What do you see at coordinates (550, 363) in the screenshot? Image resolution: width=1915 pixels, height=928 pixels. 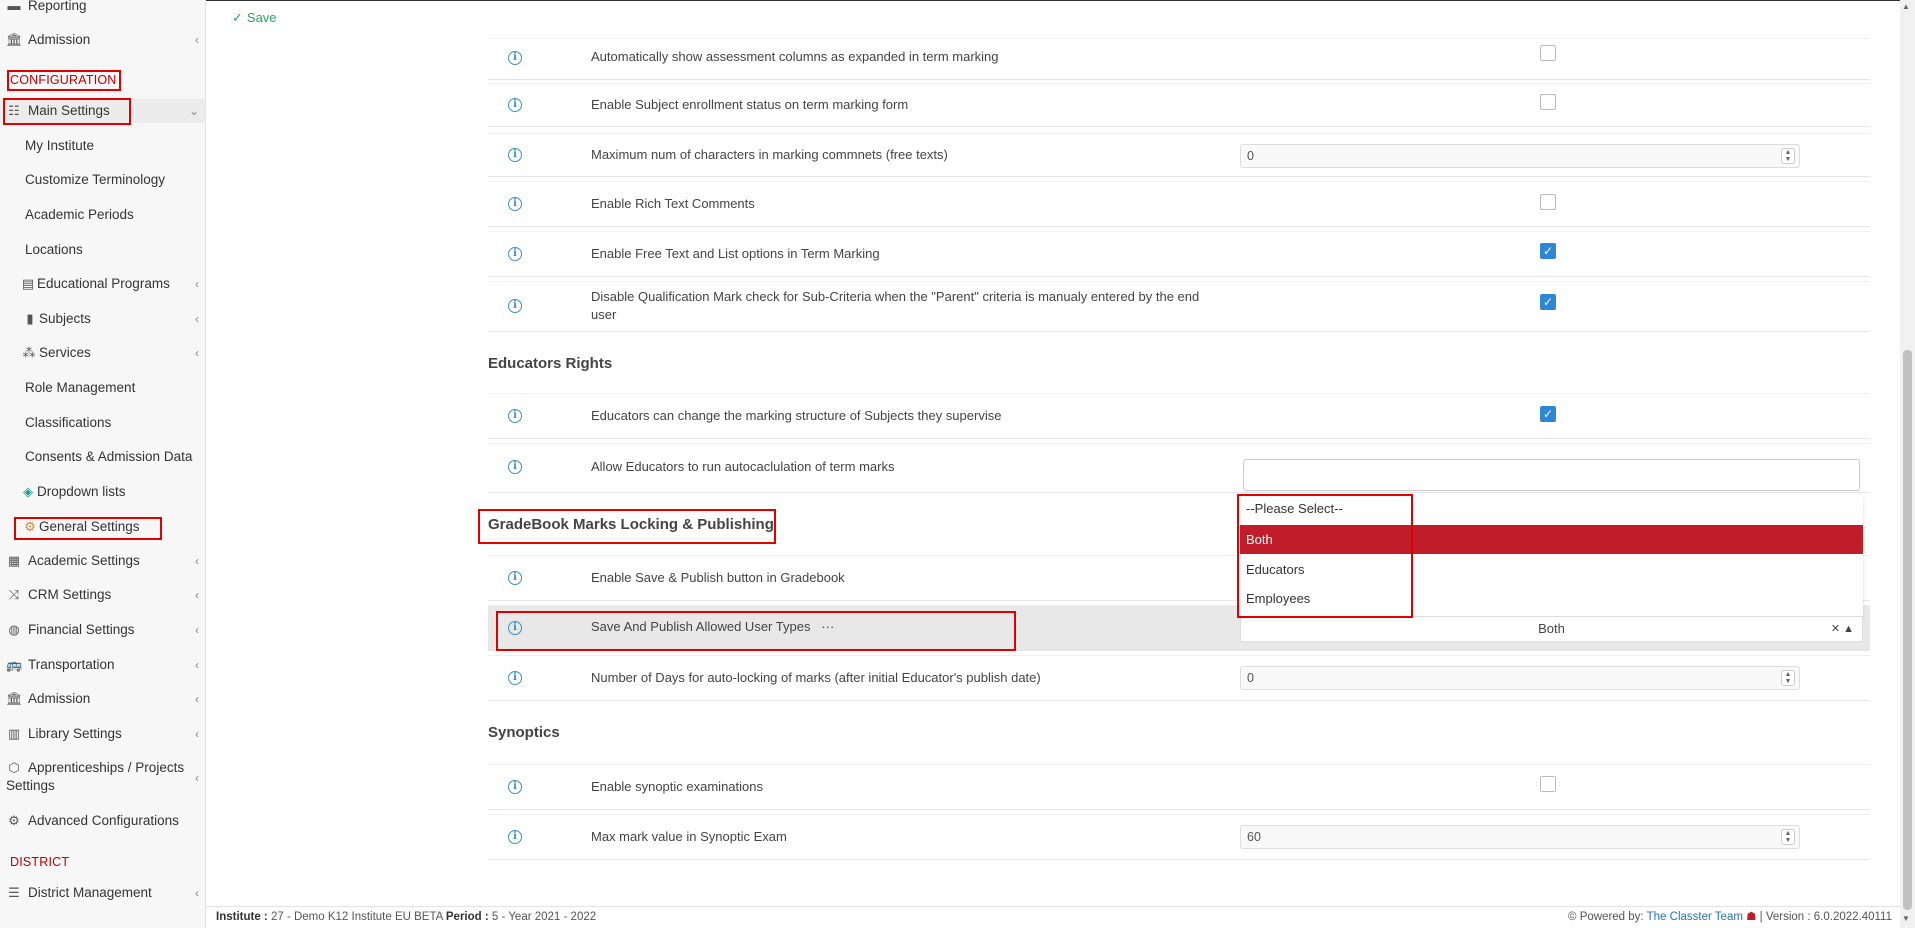 I see `educators-rights-title: Educators Rights` at bounding box center [550, 363].